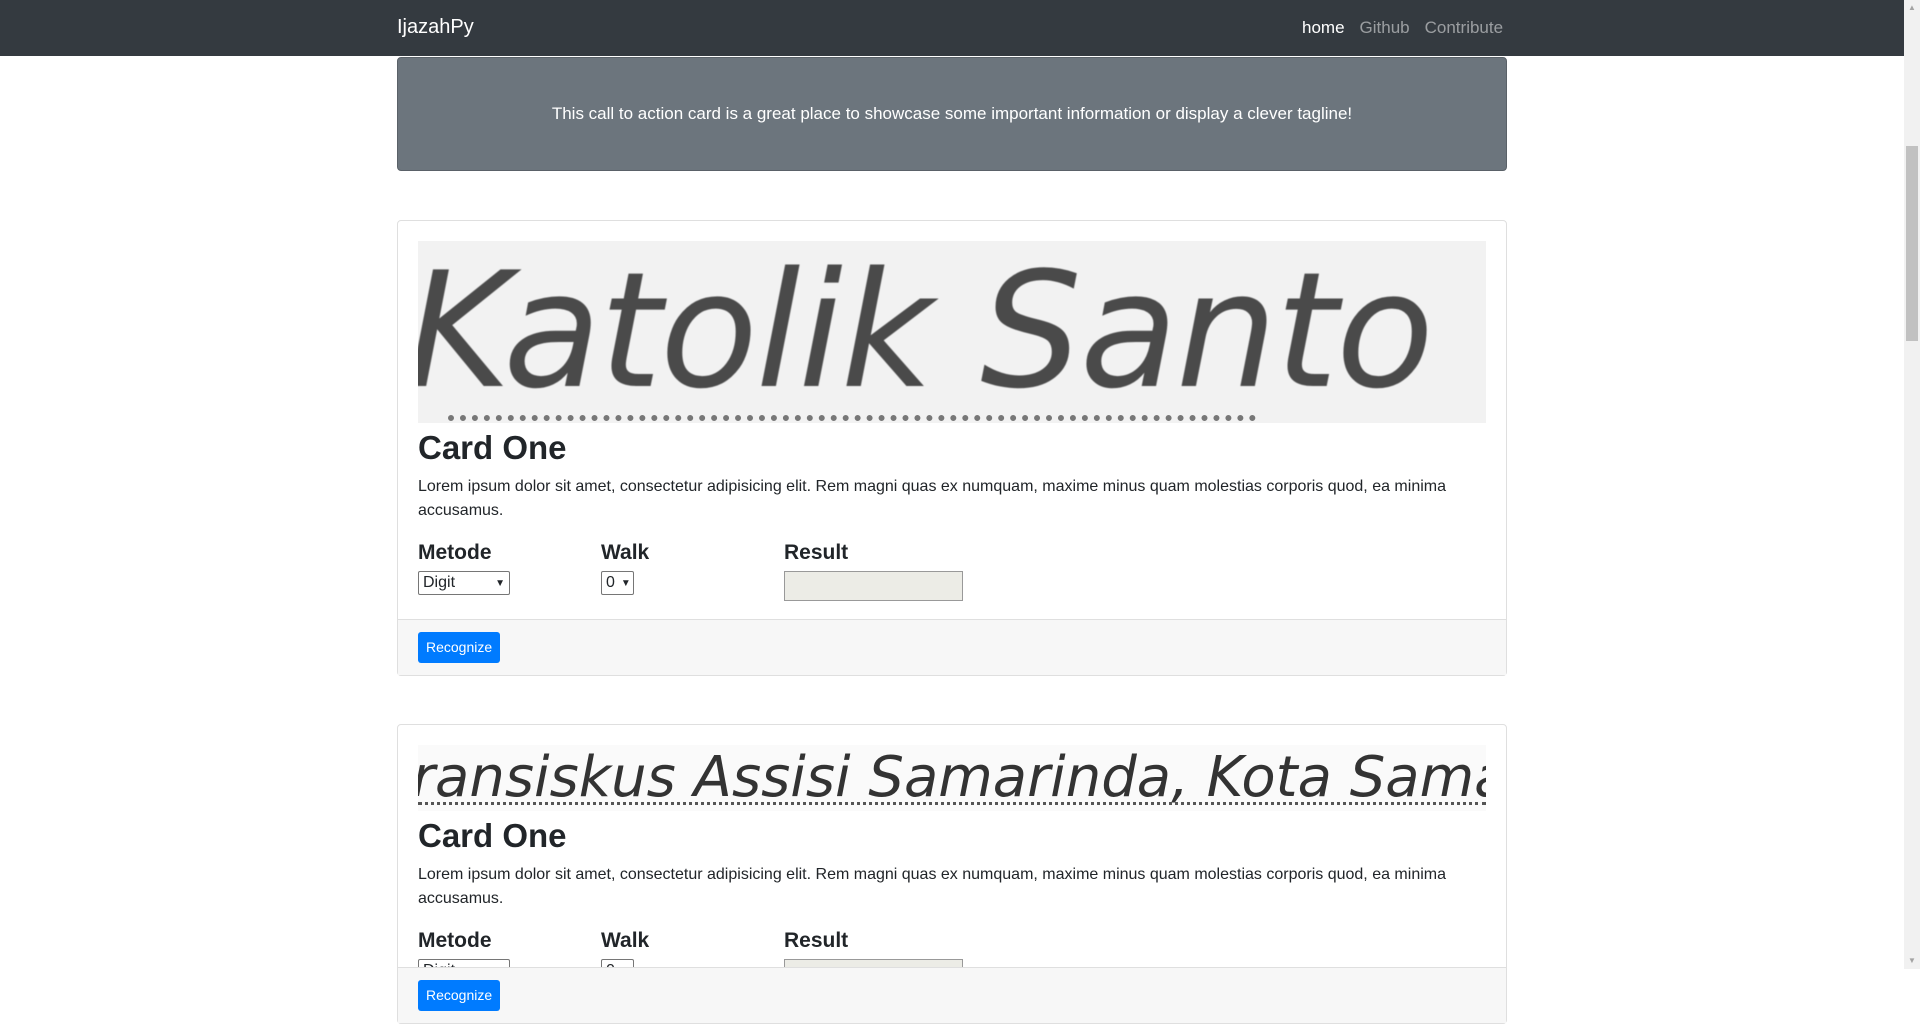  Describe the element at coordinates (873, 586) in the screenshot. I see `result-output` at that location.